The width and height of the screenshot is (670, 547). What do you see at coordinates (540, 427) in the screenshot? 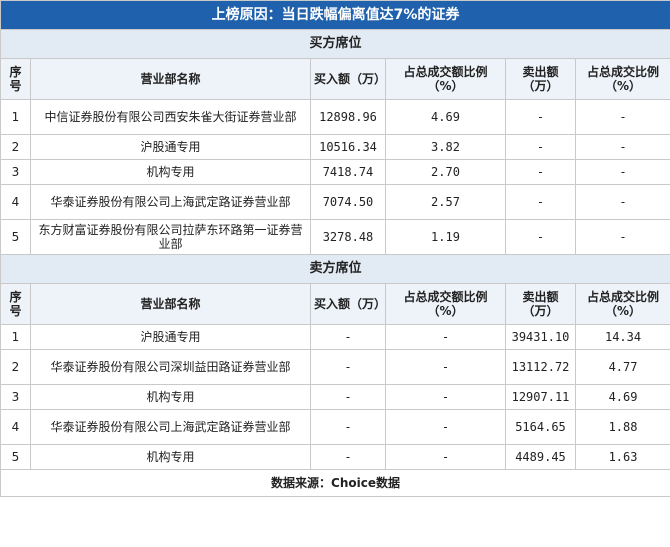
I see `row-sell: 5164.65` at bounding box center [540, 427].